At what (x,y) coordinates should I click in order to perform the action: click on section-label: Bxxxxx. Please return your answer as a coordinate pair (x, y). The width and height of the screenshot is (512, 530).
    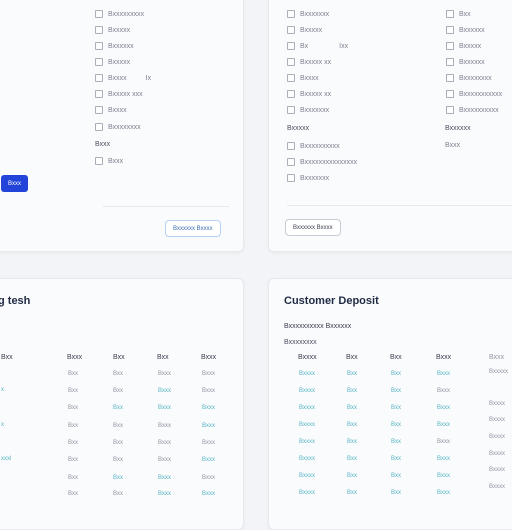
    Looking at the image, I should click on (298, 128).